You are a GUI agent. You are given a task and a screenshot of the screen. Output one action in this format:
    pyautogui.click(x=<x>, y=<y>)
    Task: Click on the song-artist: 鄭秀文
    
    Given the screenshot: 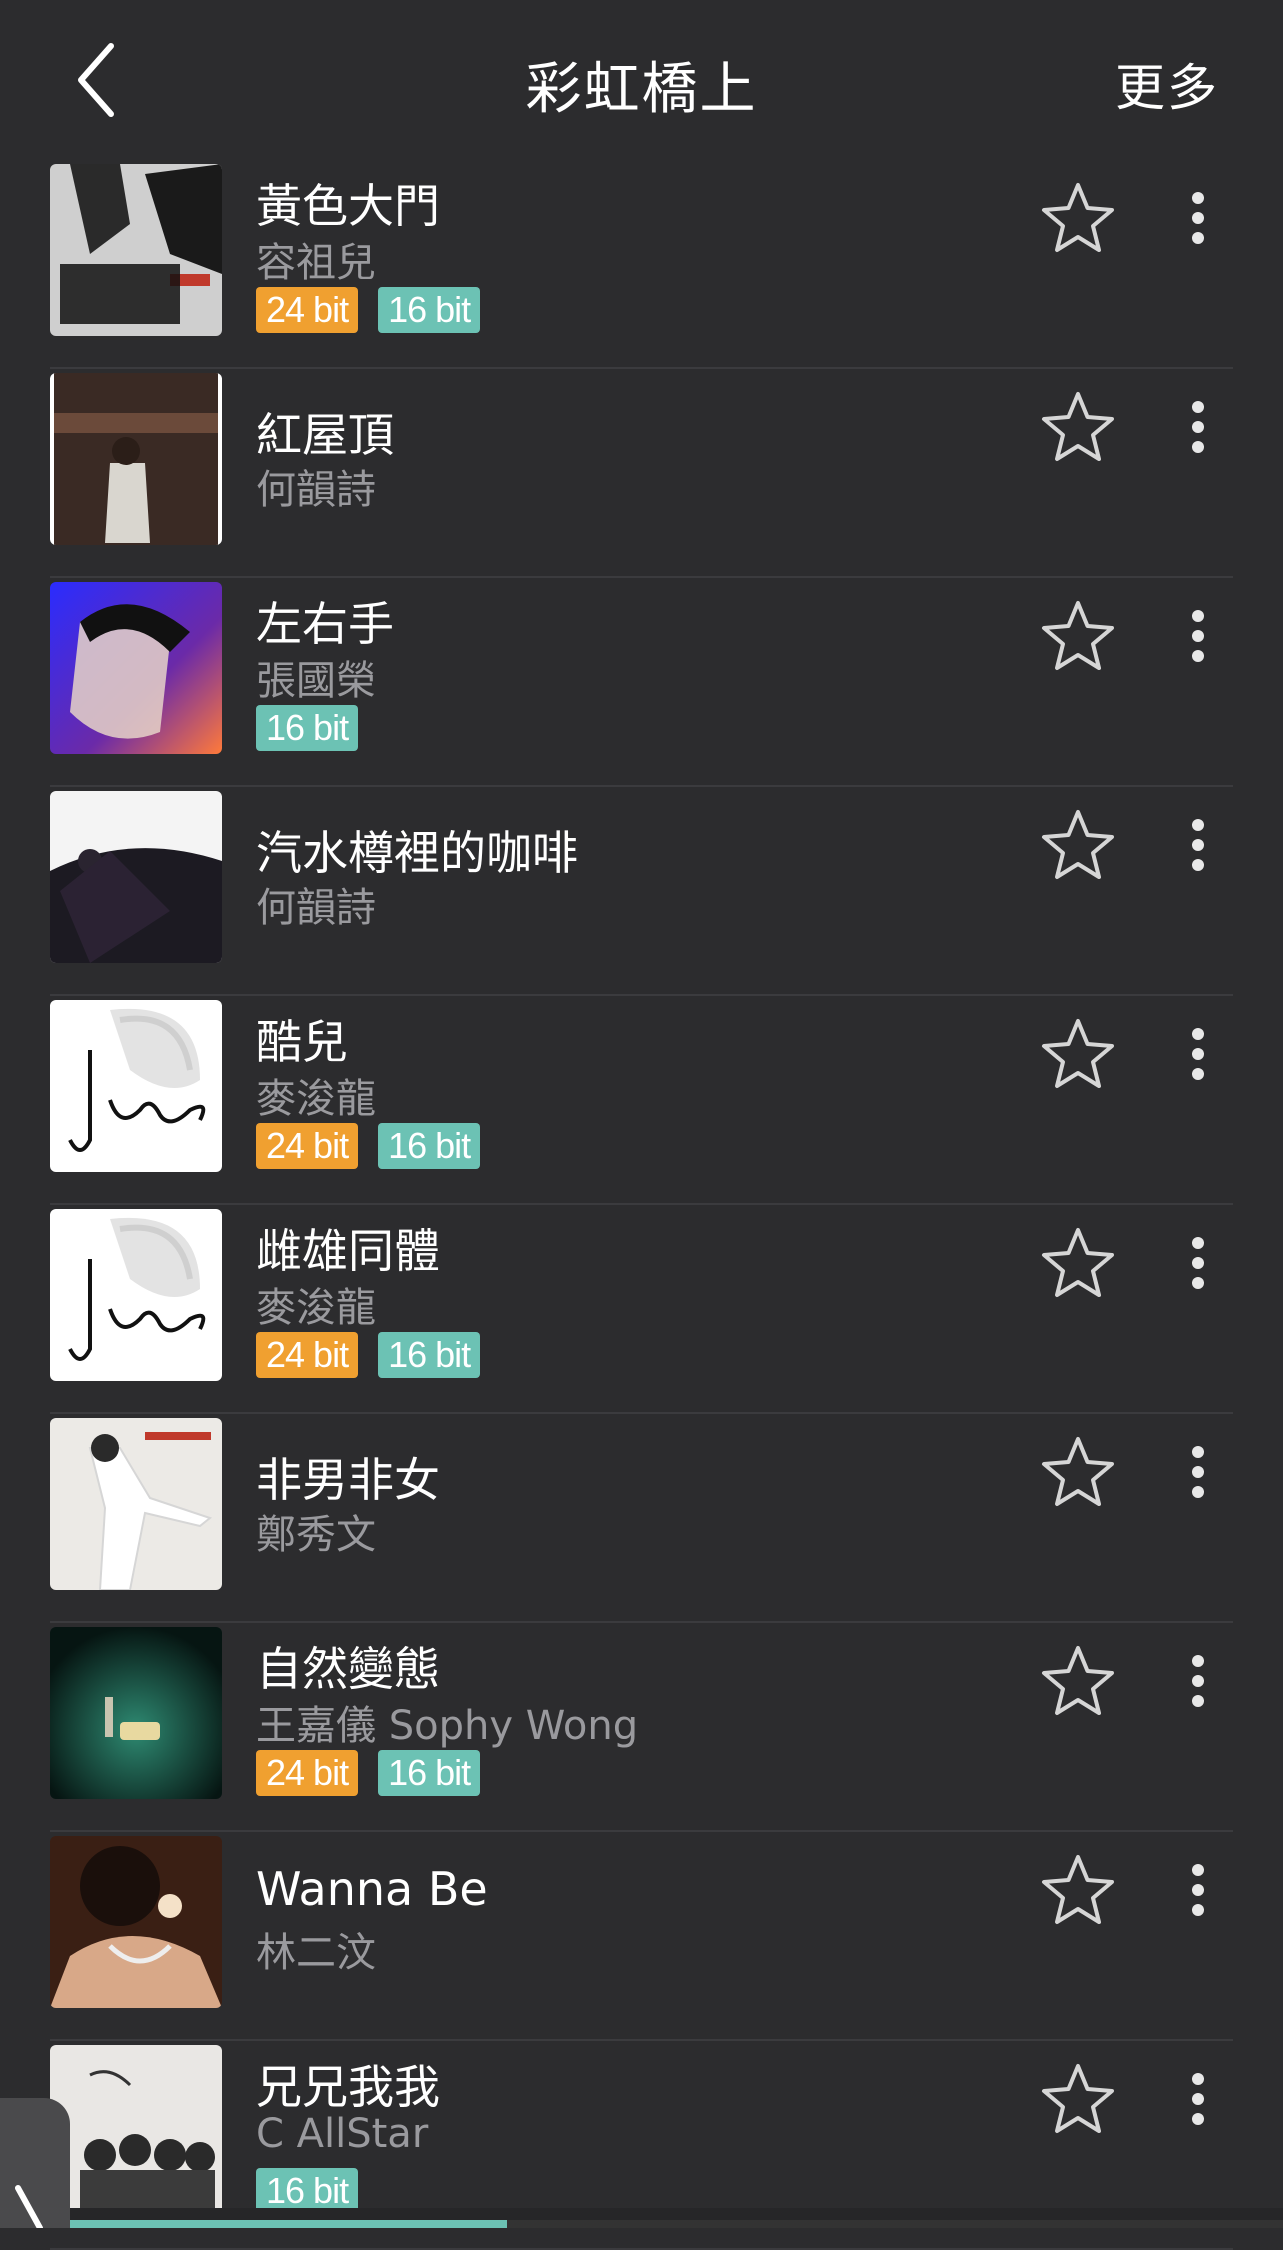 What is the action you would take?
    pyautogui.click(x=316, y=1535)
    